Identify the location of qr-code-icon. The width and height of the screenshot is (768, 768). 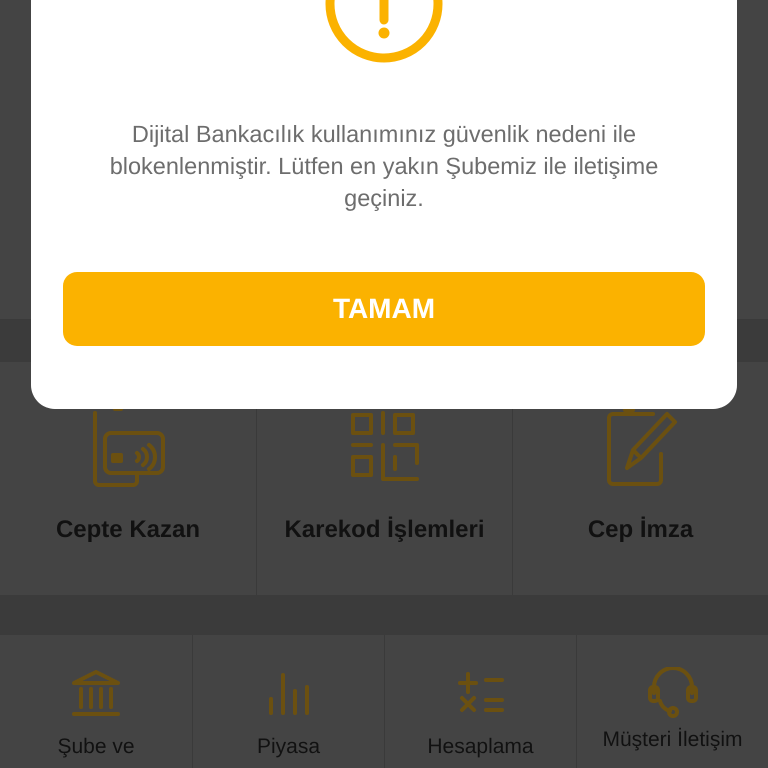
(384, 447).